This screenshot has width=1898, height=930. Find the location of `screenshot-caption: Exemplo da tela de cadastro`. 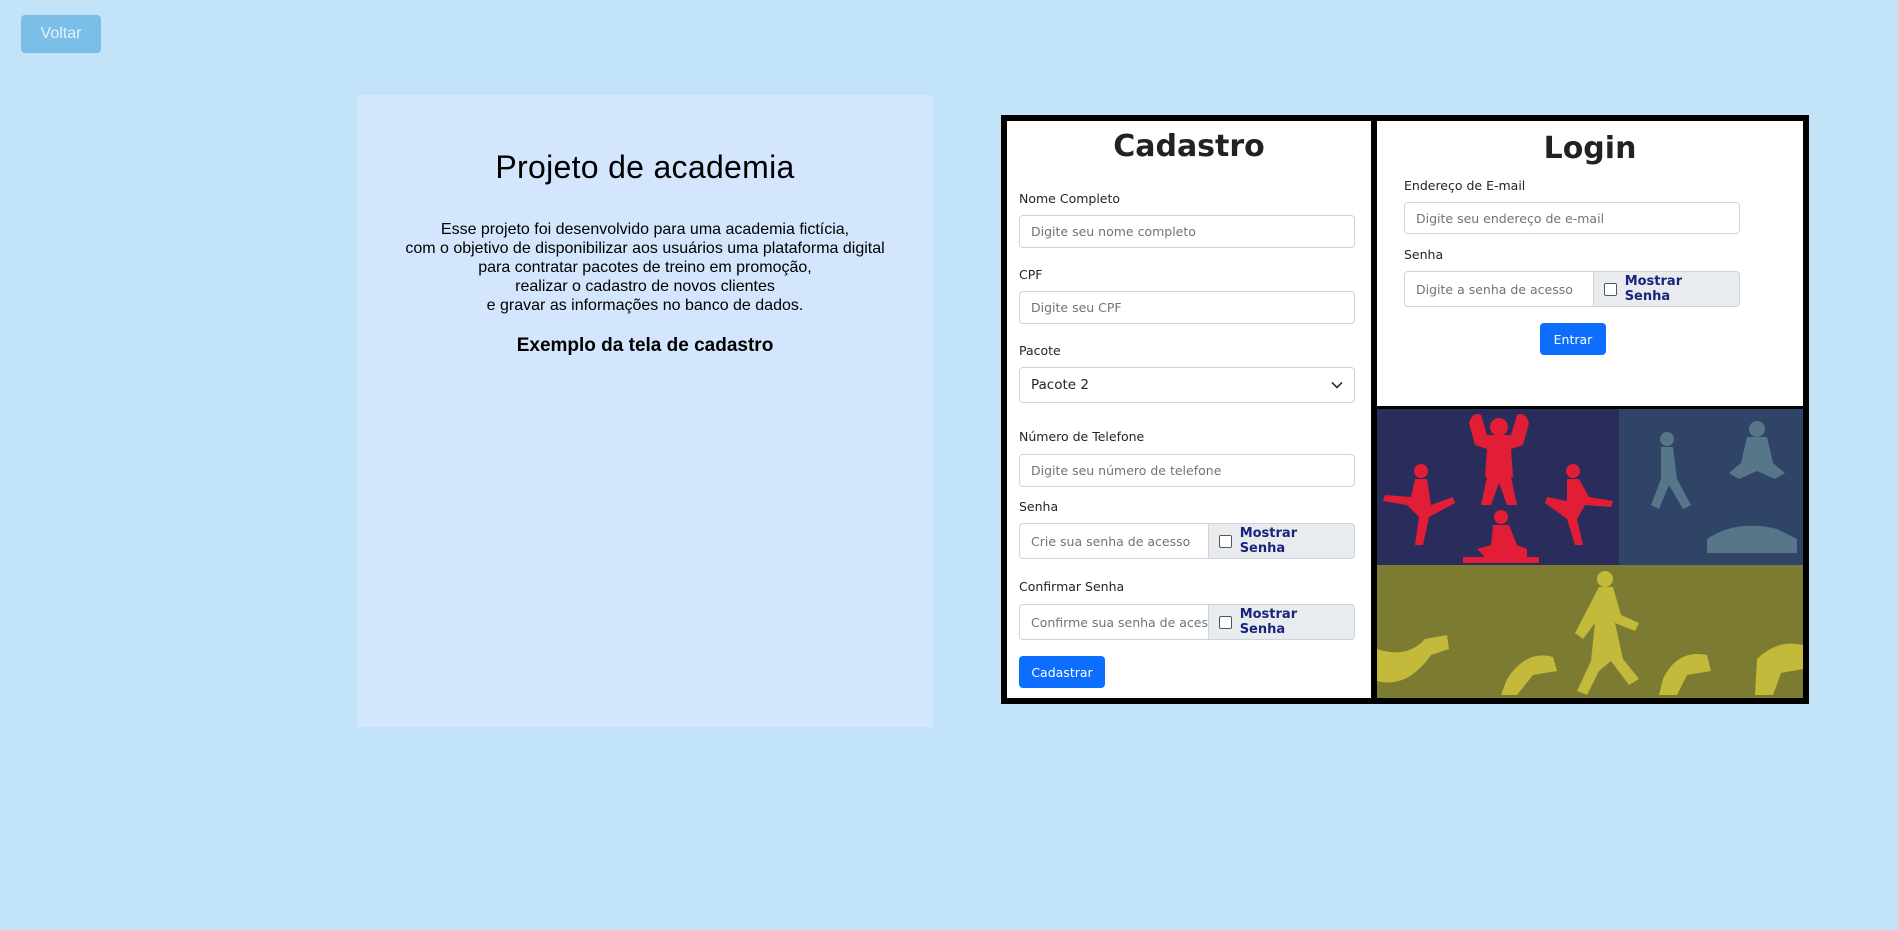

screenshot-caption: Exemplo da tela de cadastro is located at coordinates (645, 345).